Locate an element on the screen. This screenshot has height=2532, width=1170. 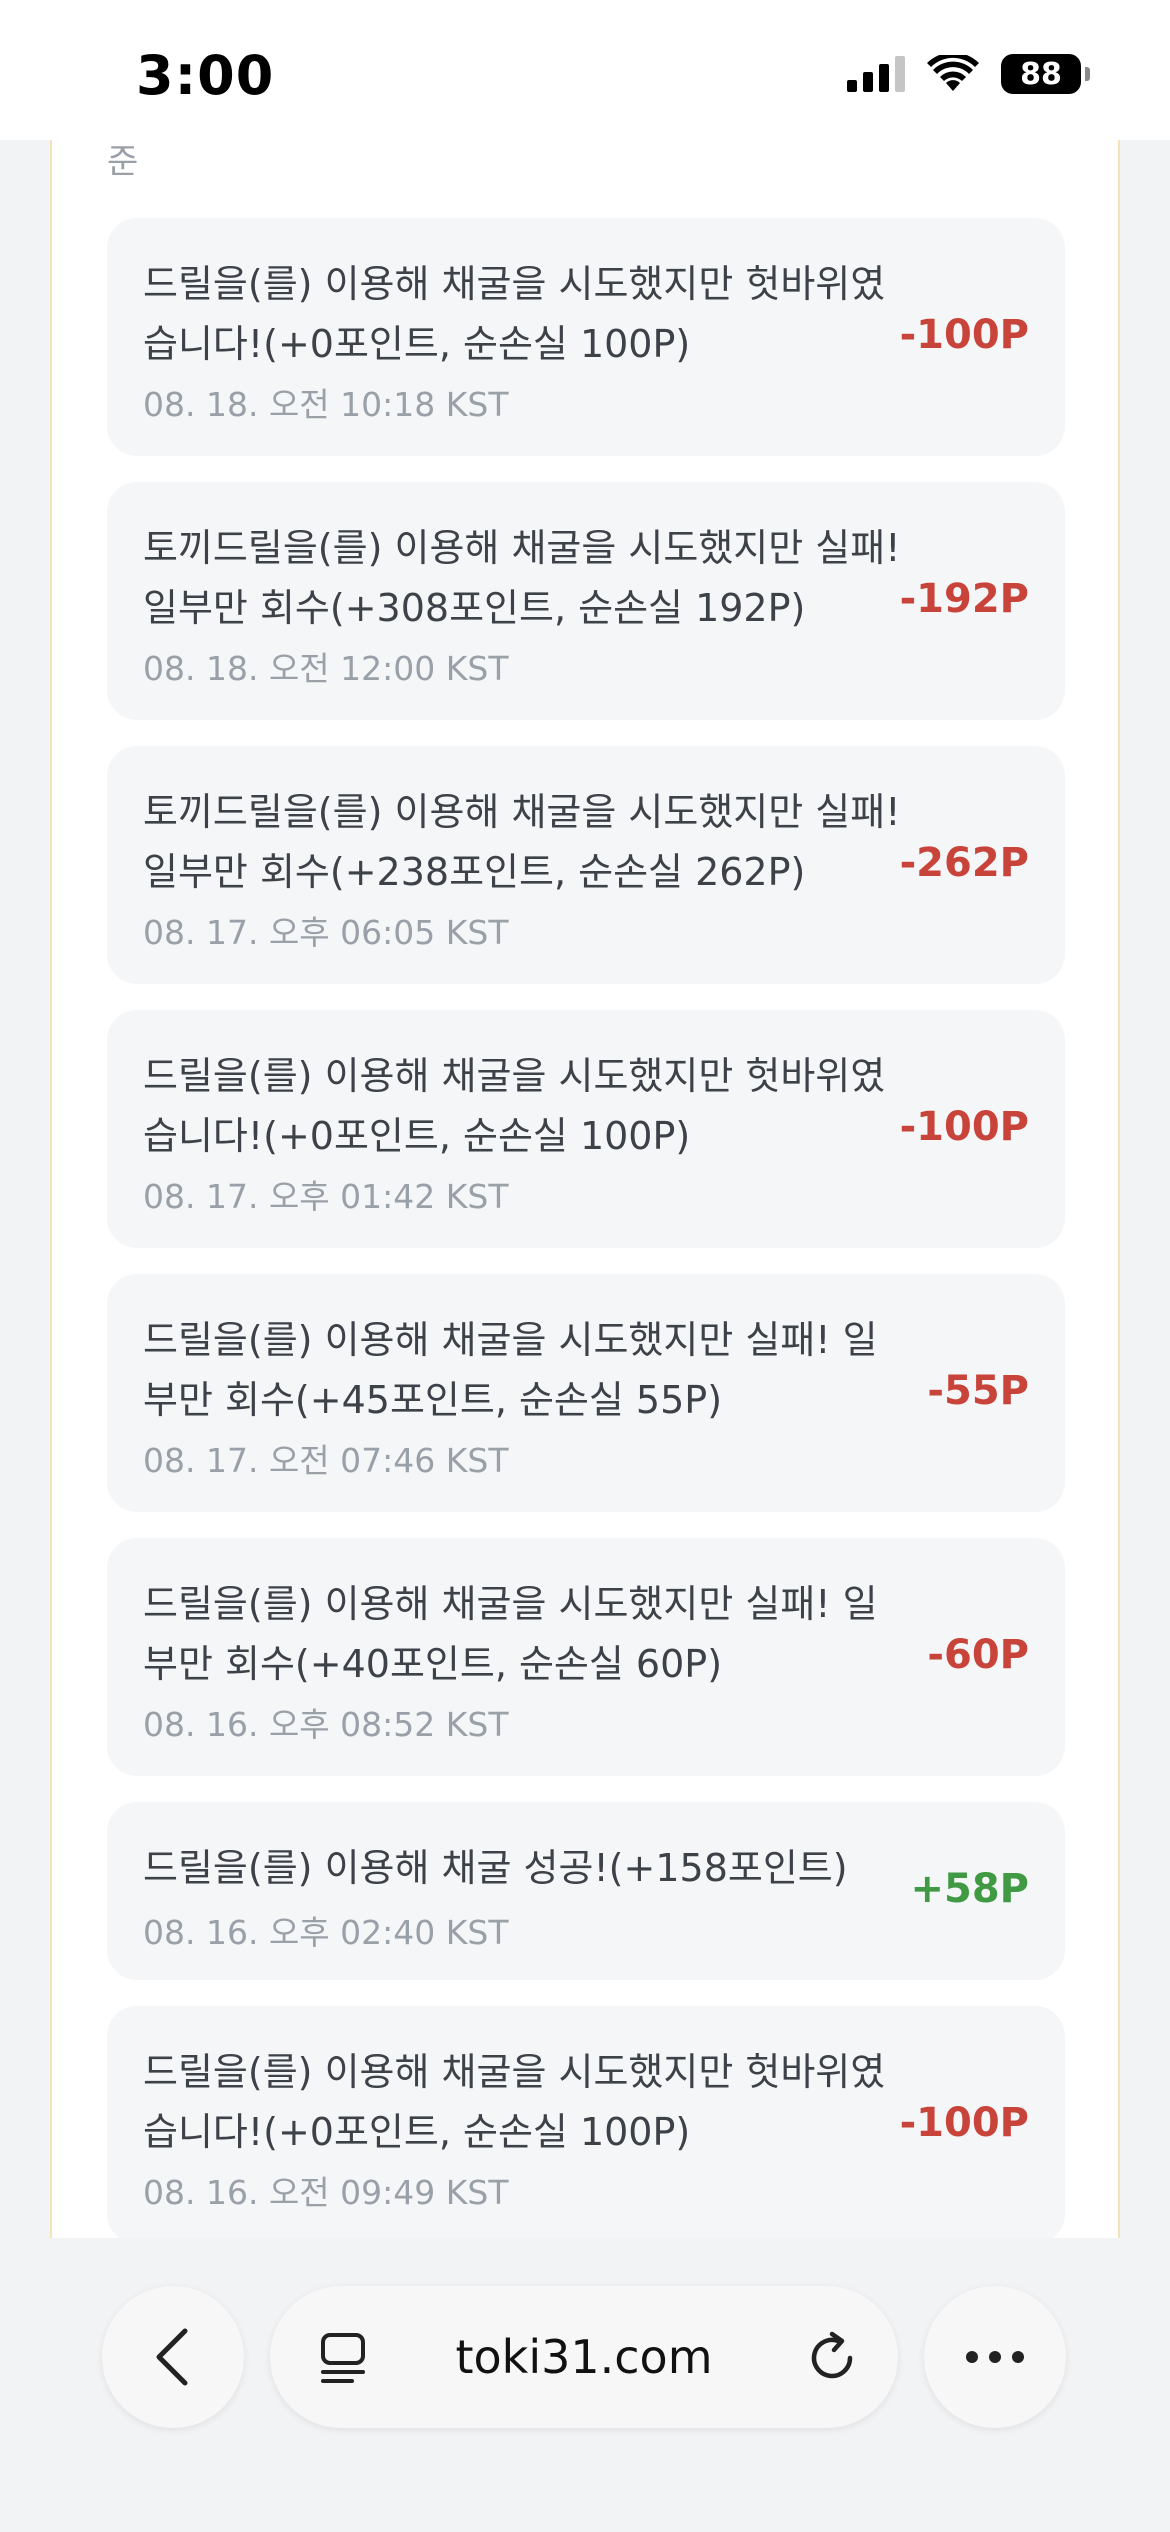
item-date: 08. 18. 오전 12:00 KST is located at coordinates (326, 668).